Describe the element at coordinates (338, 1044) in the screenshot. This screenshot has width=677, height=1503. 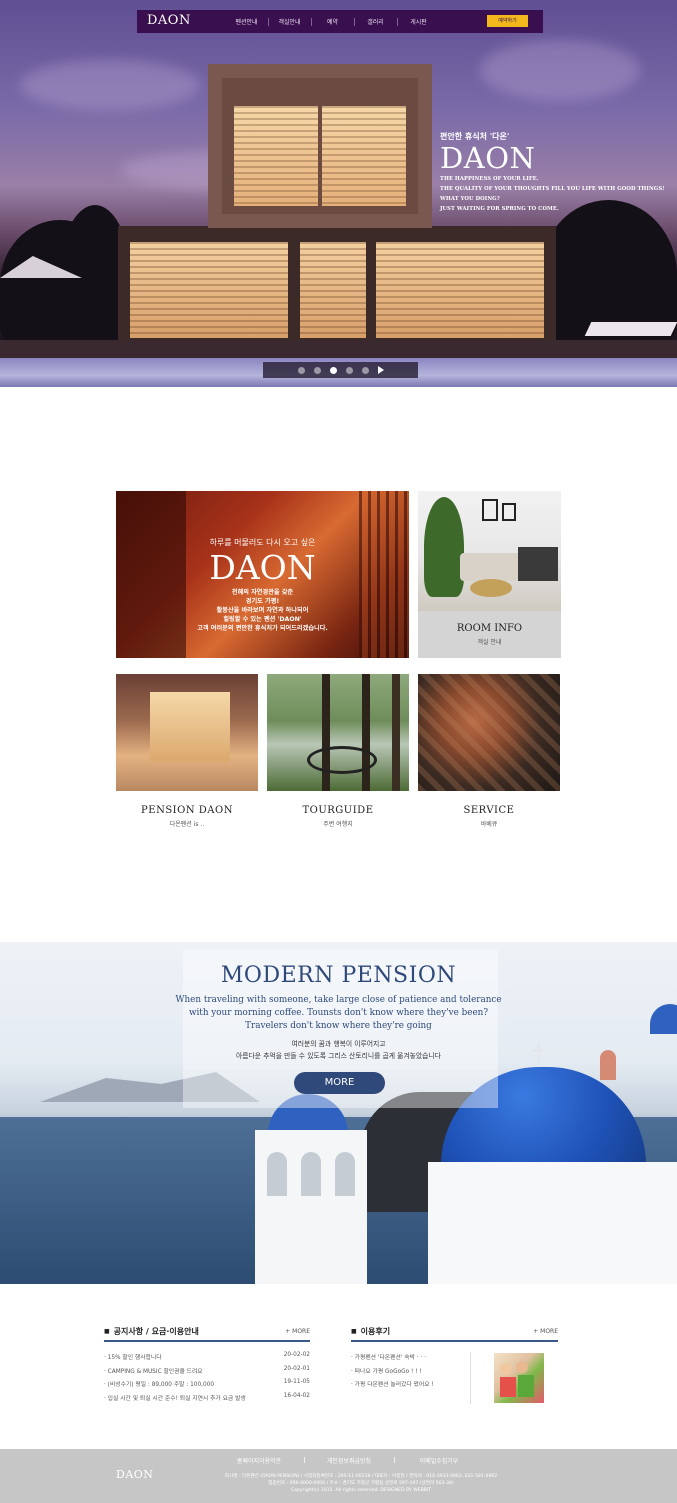
I see `kor-line: 여러분의 꿈과 행복이 이루어지고` at that location.